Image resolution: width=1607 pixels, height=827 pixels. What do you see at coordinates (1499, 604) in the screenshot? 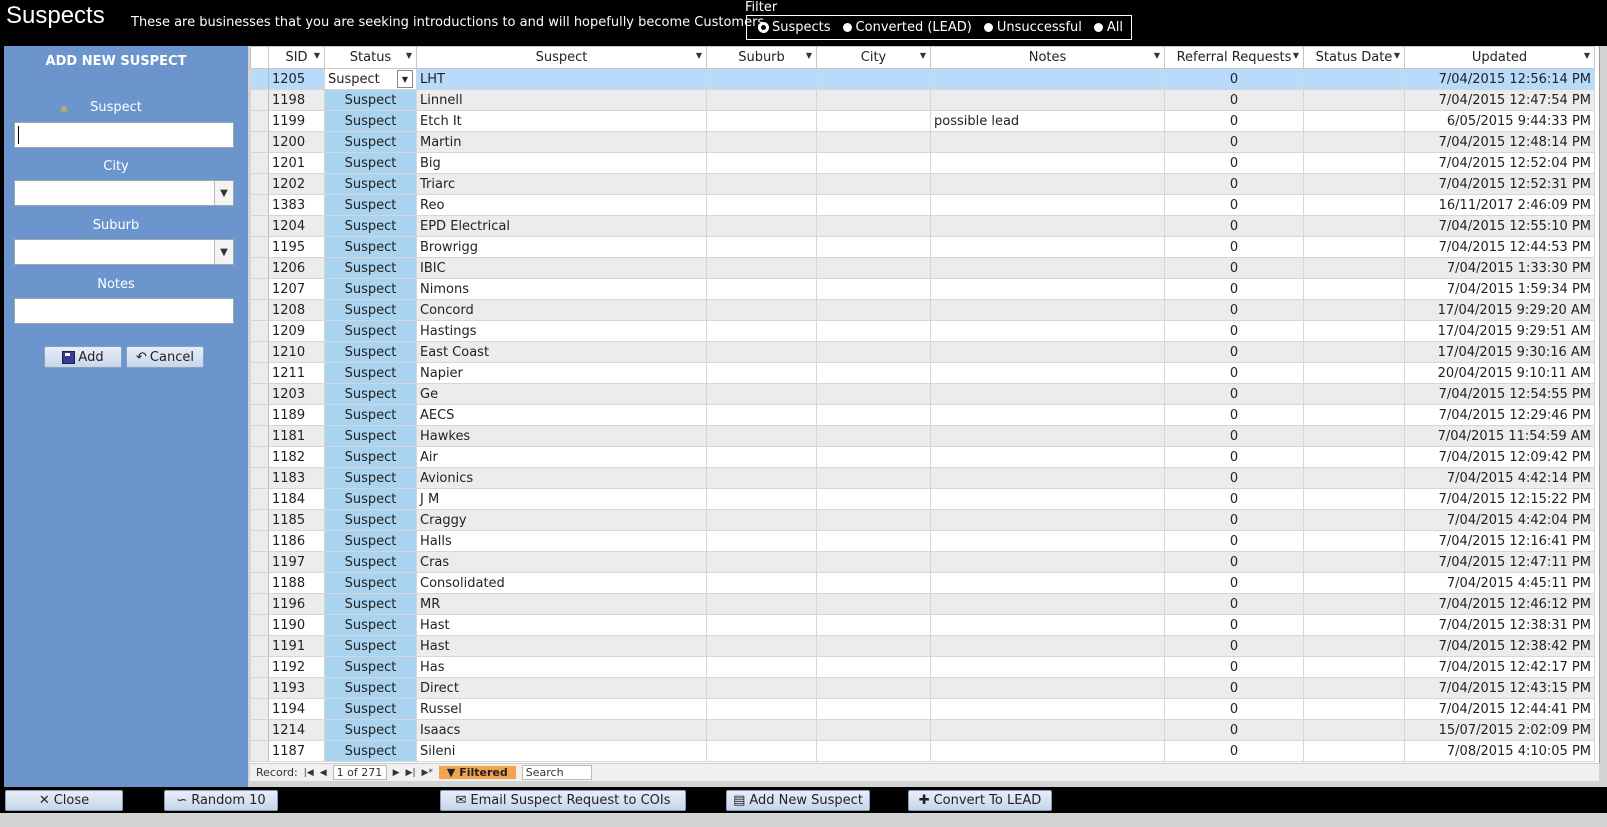
I see `cell-updated: 7/04/2015 12:46:12 PM` at bounding box center [1499, 604].